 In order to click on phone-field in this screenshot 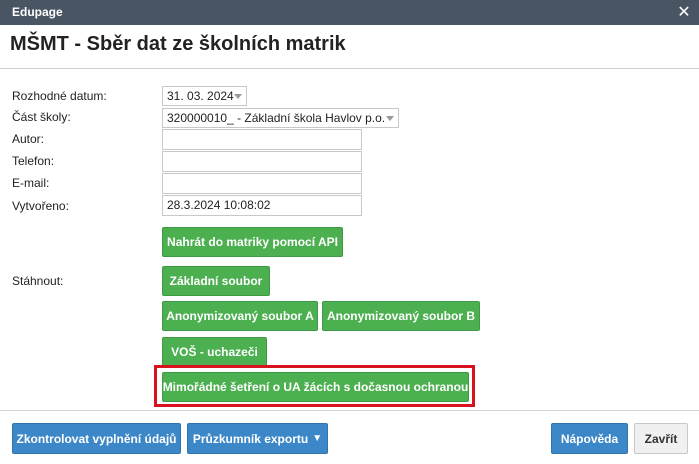, I will do `click(262, 161)`.